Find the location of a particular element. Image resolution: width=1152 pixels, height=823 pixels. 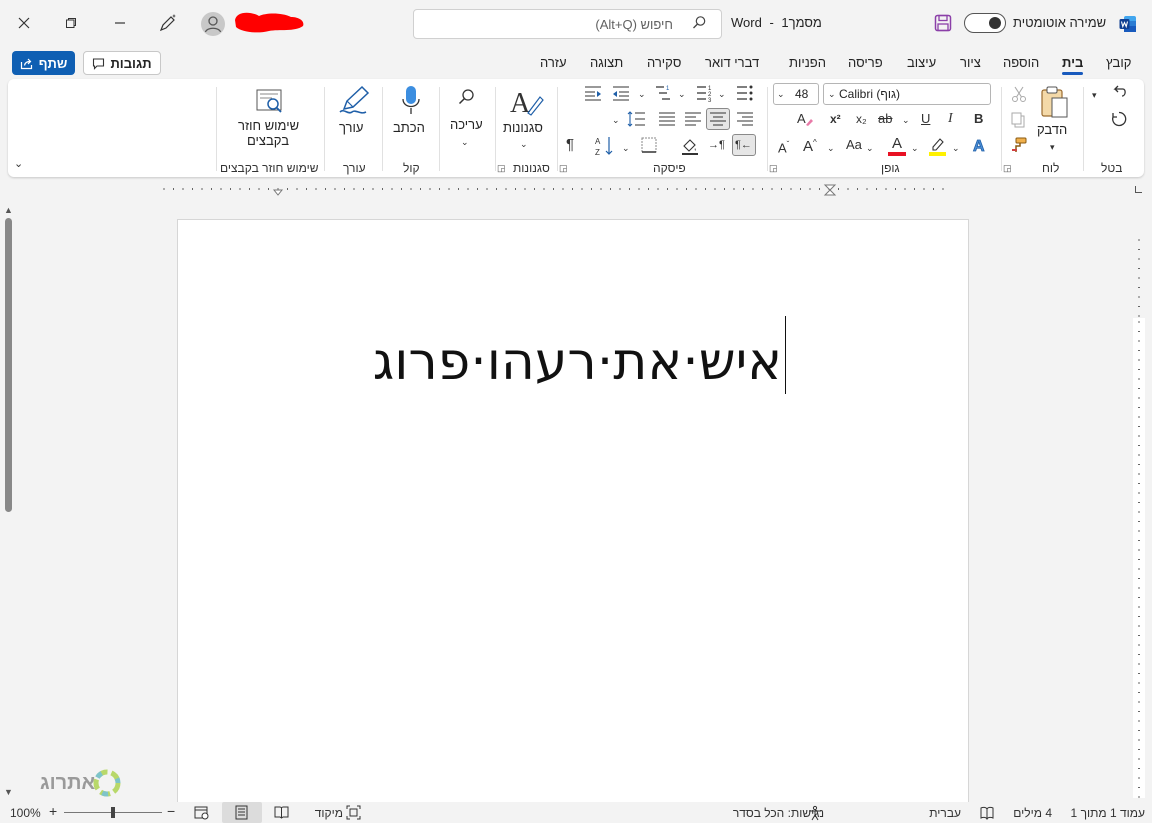

tab-help: עזרה is located at coordinates (553, 62).